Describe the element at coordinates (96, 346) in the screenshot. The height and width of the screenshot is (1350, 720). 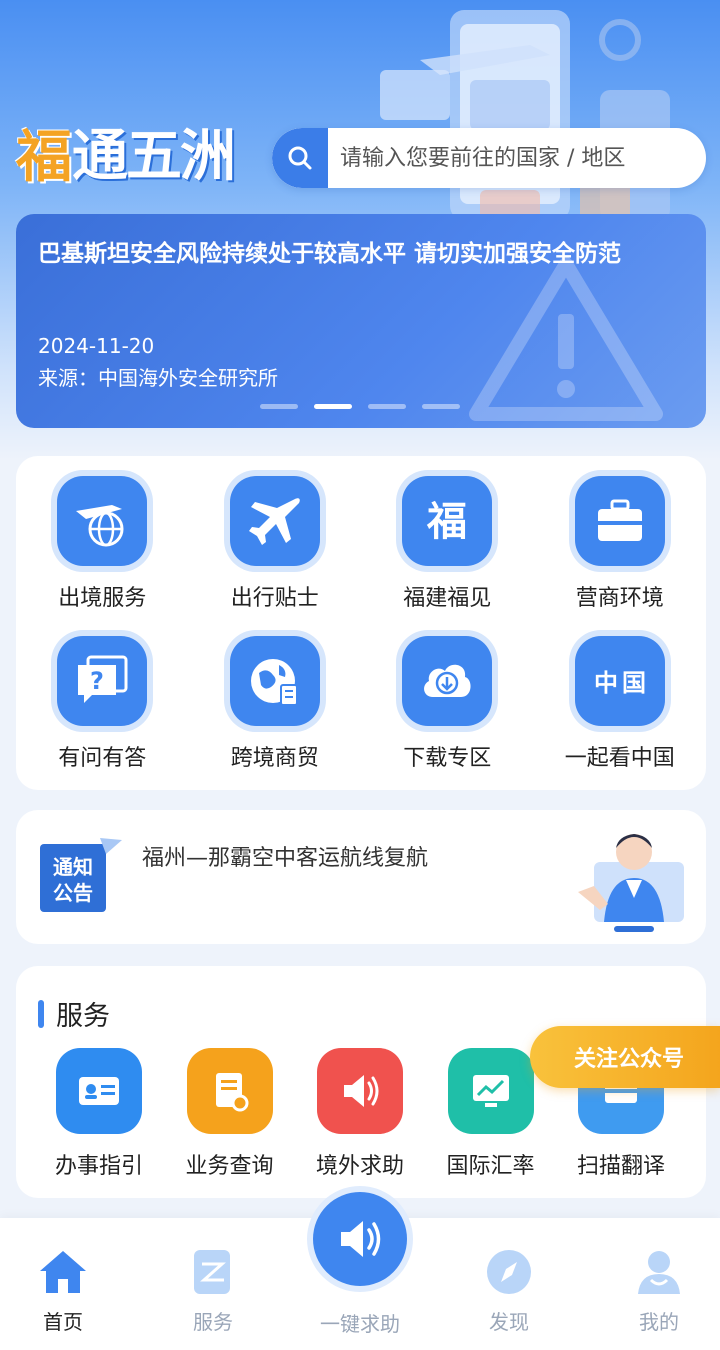
I see `banner-date: 2024-11-20` at that location.